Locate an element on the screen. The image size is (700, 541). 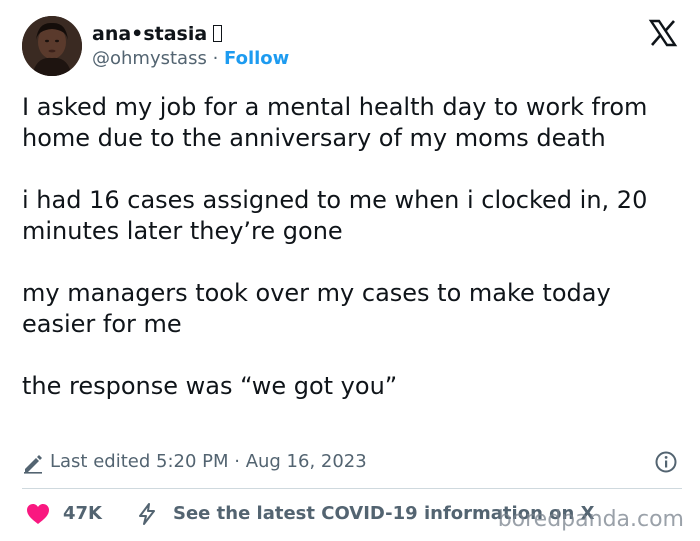
missing-glyph-icon is located at coordinates (218, 33).